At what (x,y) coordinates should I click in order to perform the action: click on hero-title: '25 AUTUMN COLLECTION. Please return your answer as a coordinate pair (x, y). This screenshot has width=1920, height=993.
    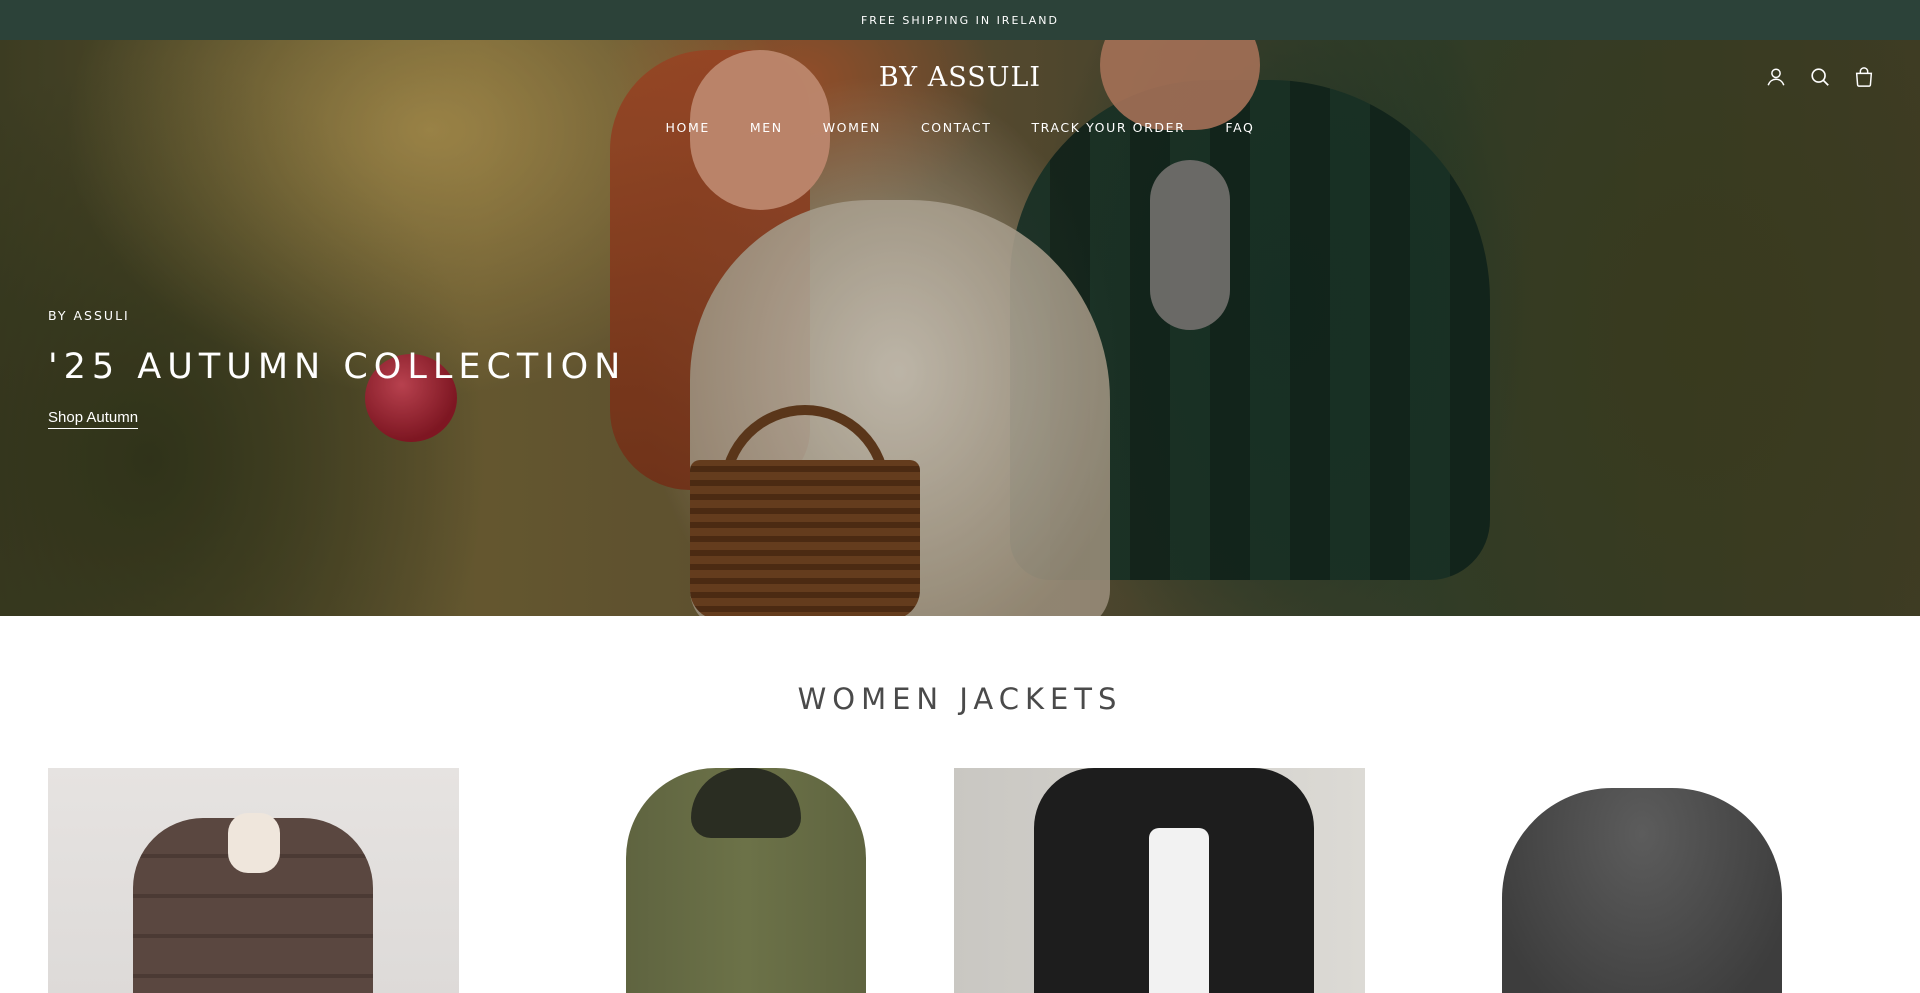
    Looking at the image, I should click on (337, 367).